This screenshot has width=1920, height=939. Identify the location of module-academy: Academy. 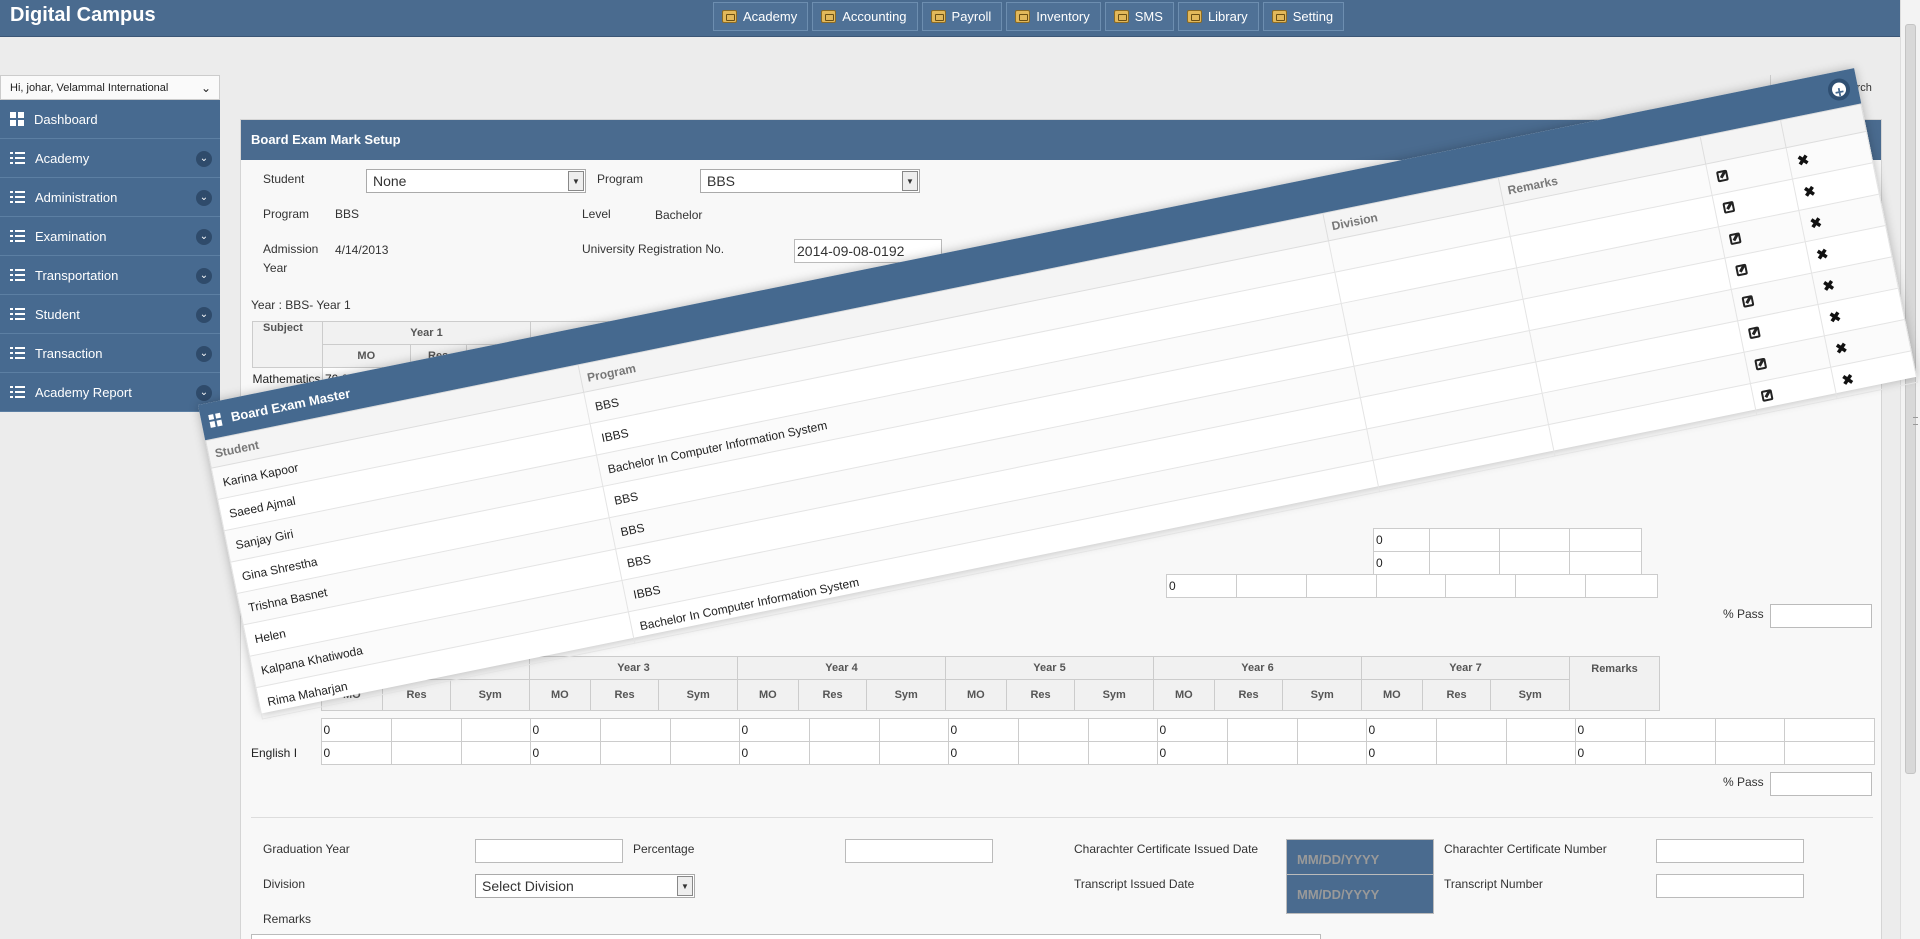
(761, 16).